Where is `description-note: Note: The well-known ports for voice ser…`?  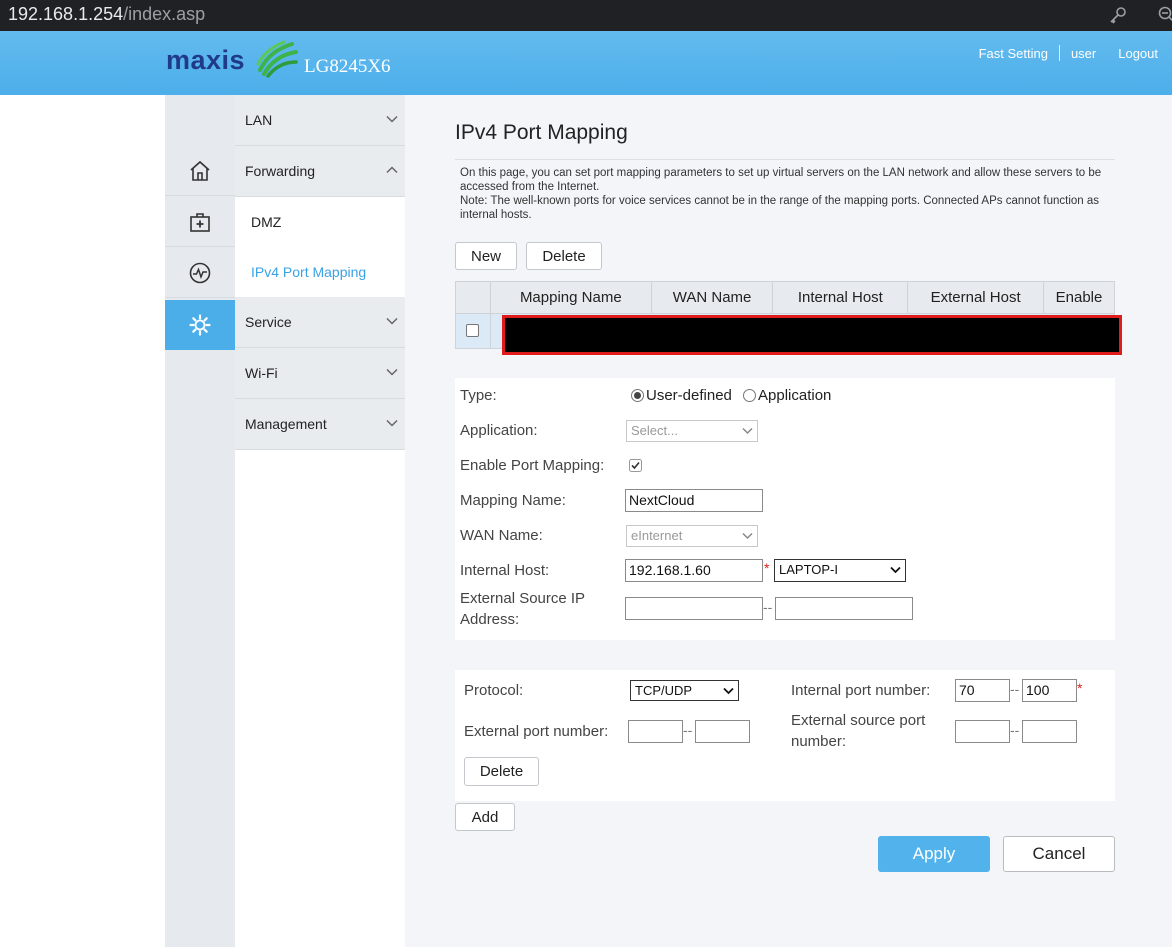 description-note: Note: The well-known ports for voice ser… is located at coordinates (780, 208).